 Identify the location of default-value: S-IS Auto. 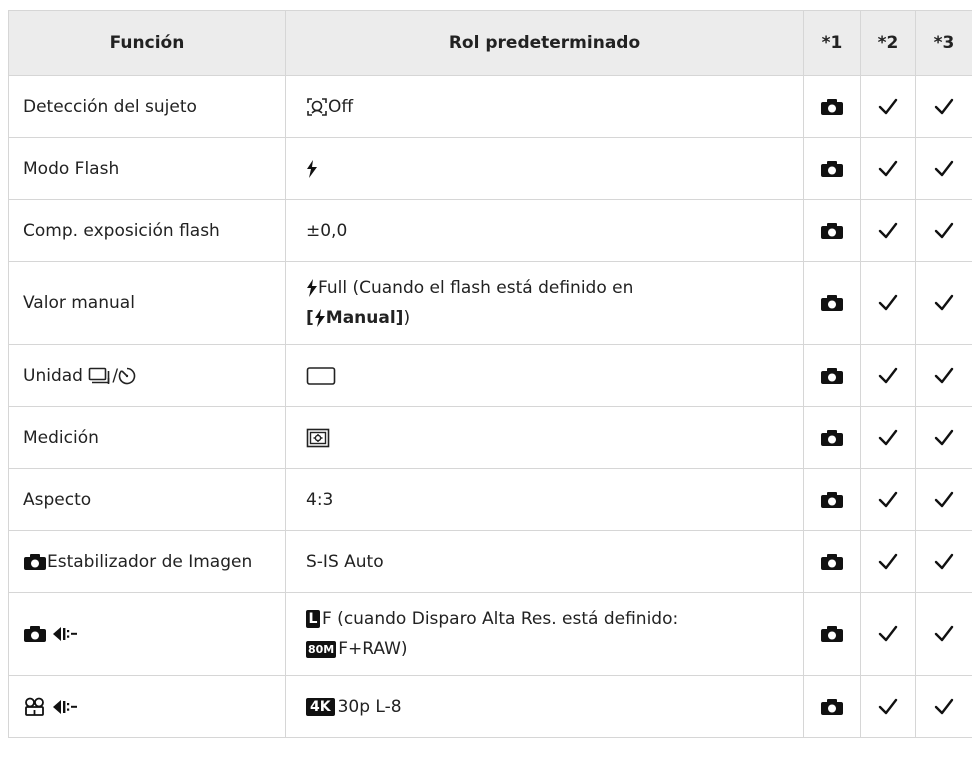
(345, 561).